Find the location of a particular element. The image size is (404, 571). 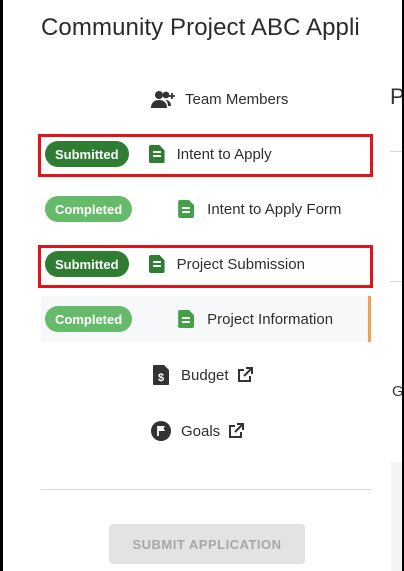

nav-item-budget: $ Budget is located at coordinates (206, 375).